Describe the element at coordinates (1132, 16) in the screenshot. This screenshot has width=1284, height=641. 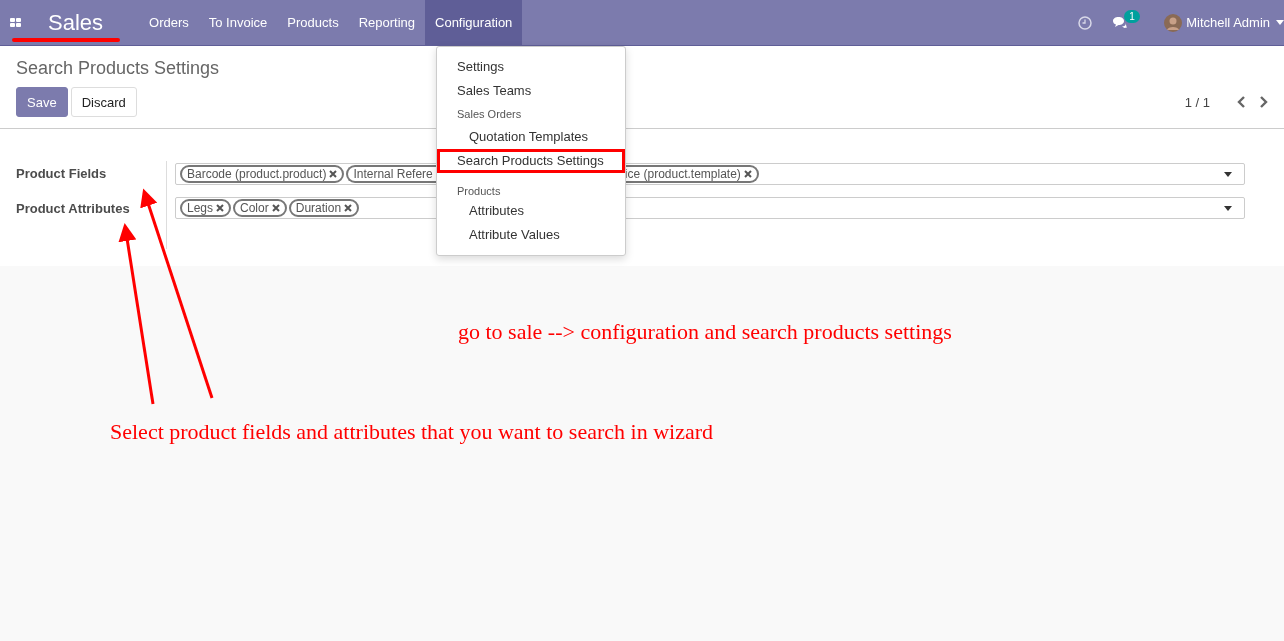
I see `message-count-badge: 1` at that location.